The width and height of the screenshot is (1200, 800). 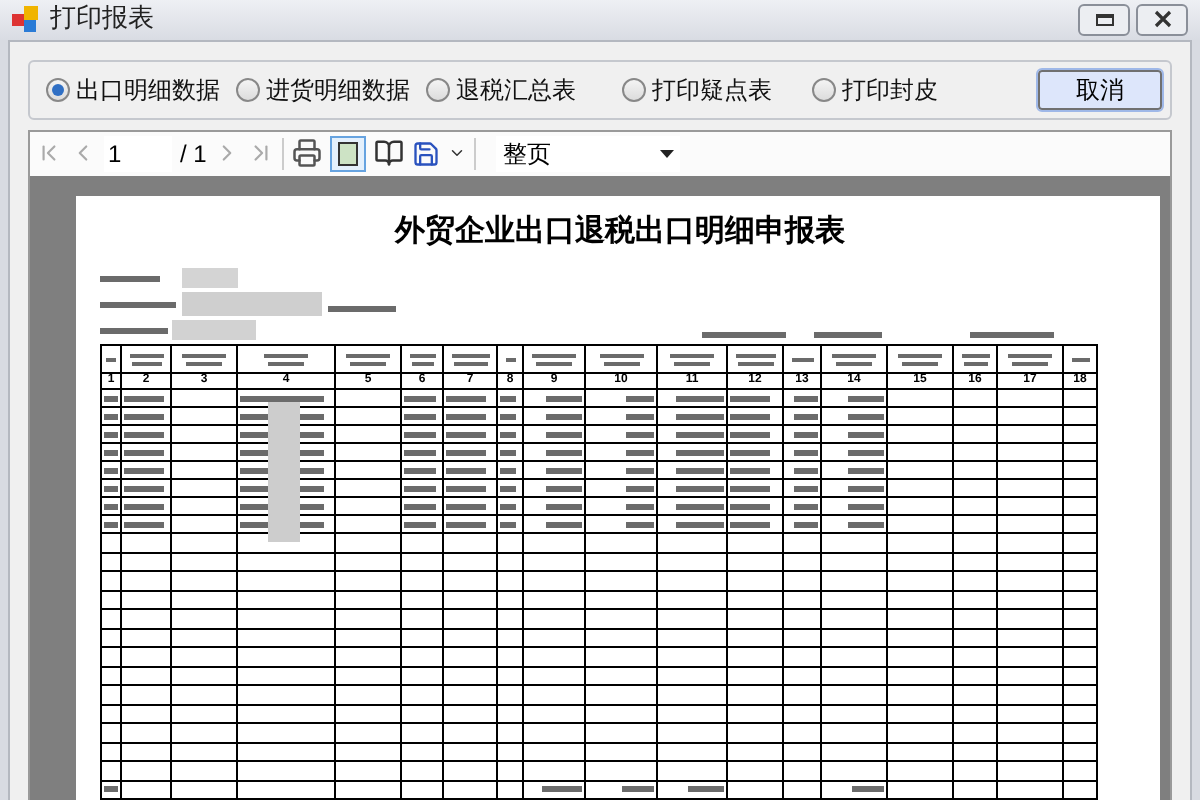 What do you see at coordinates (907, 89) in the screenshot?
I see `report-radio: 打印封皮` at bounding box center [907, 89].